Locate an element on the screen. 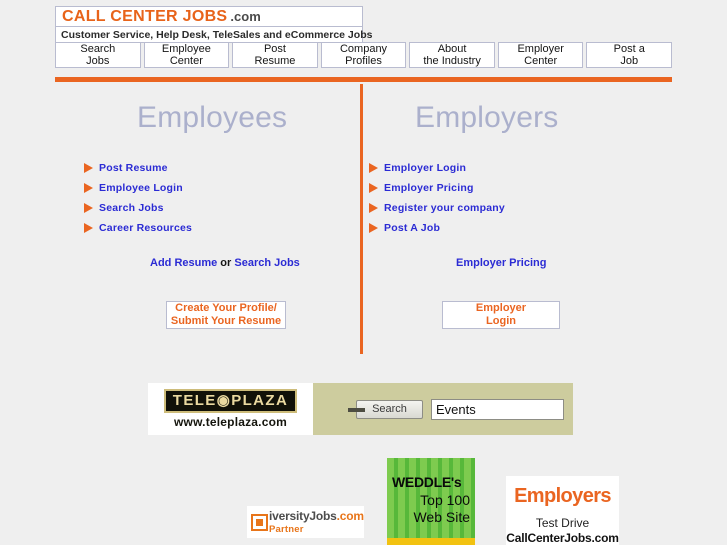  tab-label-line2: Jobs is located at coordinates (98, 61).